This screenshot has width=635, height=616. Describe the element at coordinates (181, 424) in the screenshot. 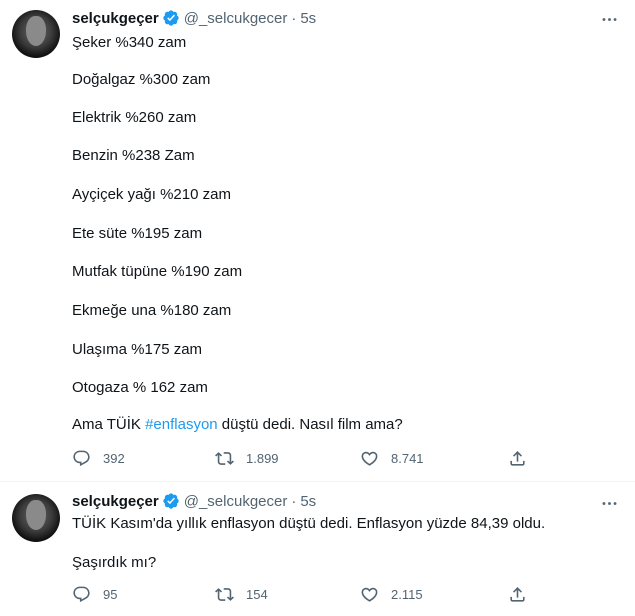

I see `hashtag-link: #enflasyon` at that location.